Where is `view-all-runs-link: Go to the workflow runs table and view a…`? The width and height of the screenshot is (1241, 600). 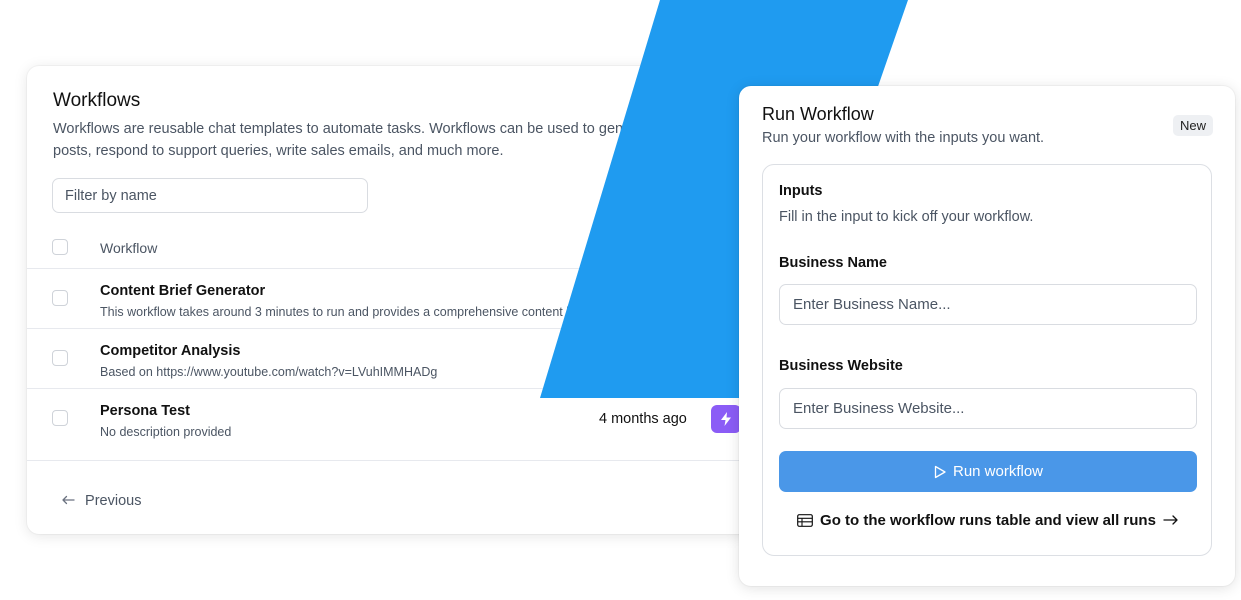 view-all-runs-link: Go to the workflow runs table and view a… is located at coordinates (988, 520).